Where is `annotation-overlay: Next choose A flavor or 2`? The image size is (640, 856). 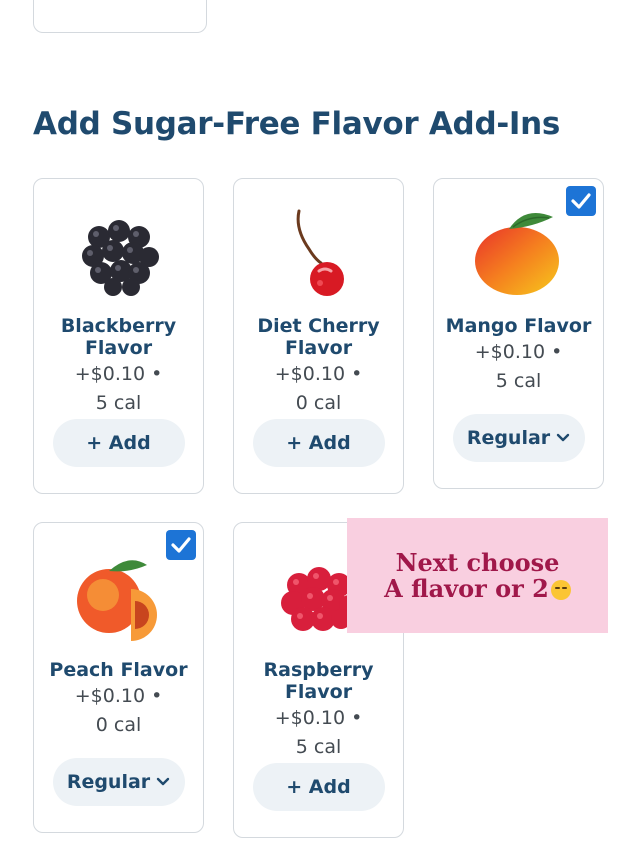 annotation-overlay: Next choose A flavor or 2 is located at coordinates (477, 575).